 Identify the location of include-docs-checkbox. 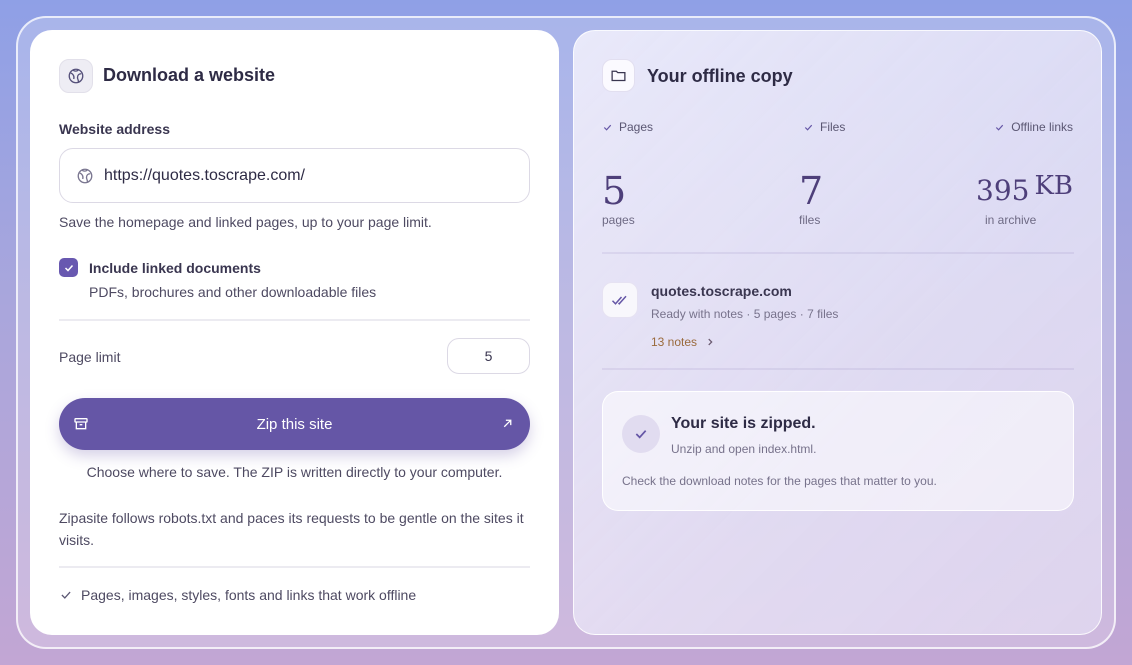
(68, 267).